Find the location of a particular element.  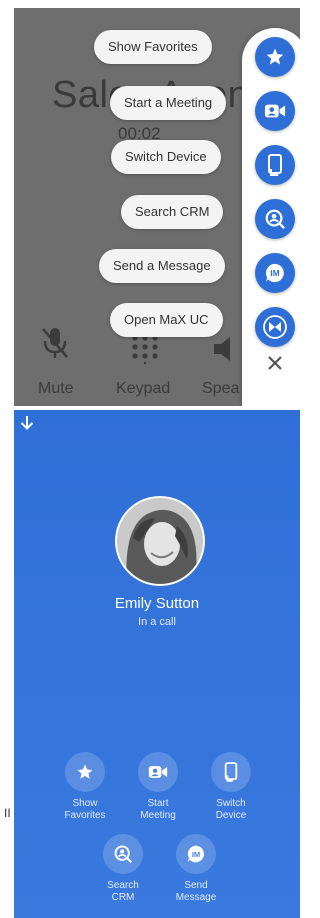

contact-photo is located at coordinates (160, 541).